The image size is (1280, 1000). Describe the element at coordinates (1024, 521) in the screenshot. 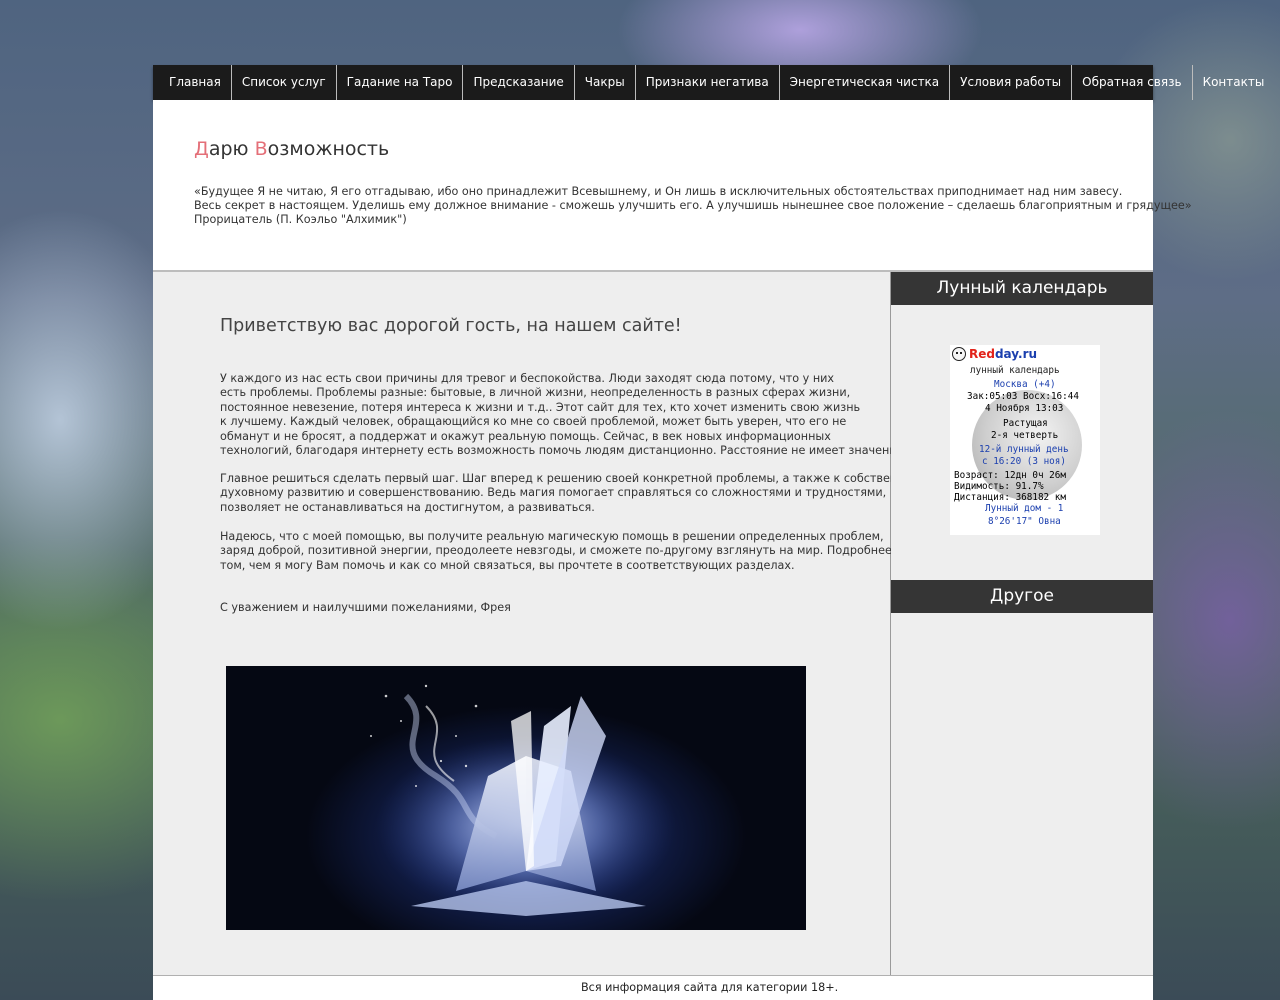

I see `moon-zodiac-position: 8°26'17" Овна` at that location.